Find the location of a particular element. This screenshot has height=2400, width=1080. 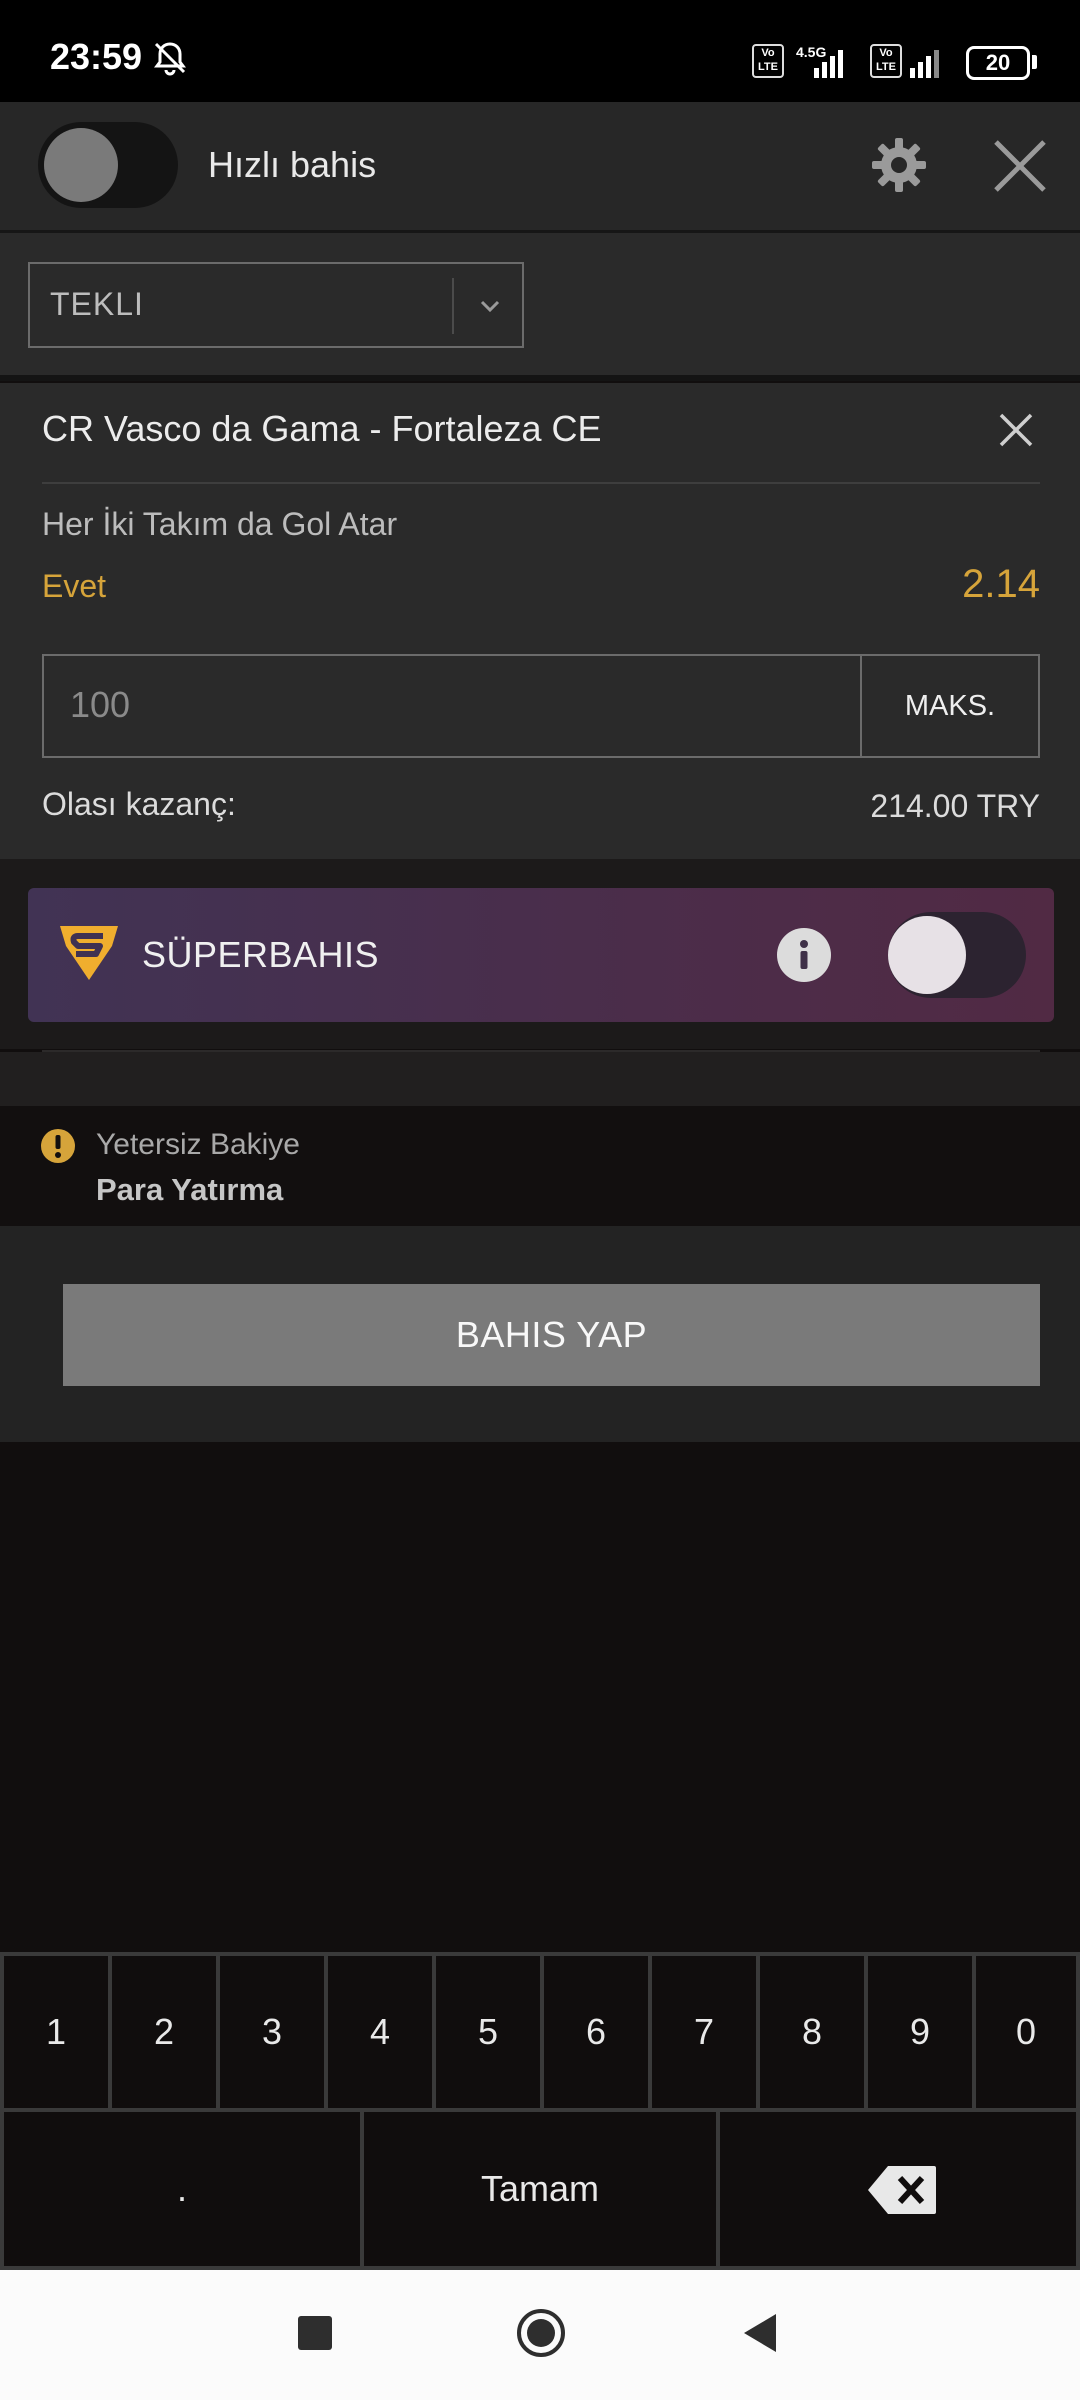

back-button is located at coordinates (760, 2333).